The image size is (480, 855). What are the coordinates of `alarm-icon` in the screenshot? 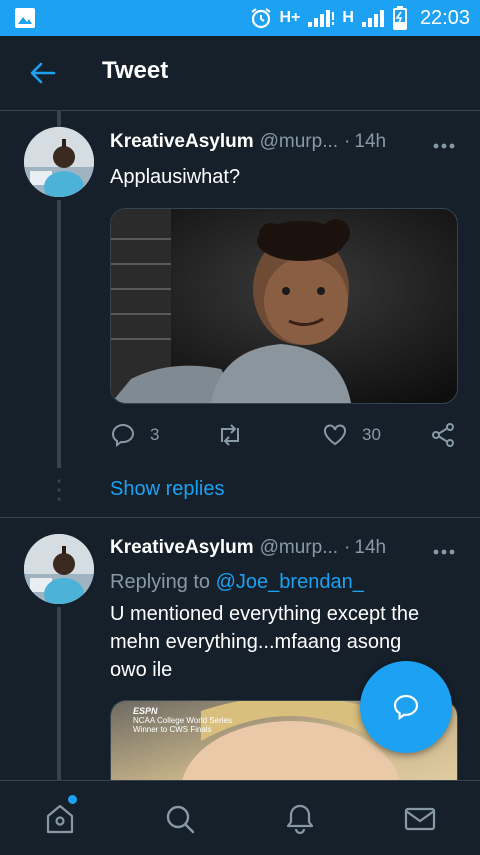 It's located at (261, 18).